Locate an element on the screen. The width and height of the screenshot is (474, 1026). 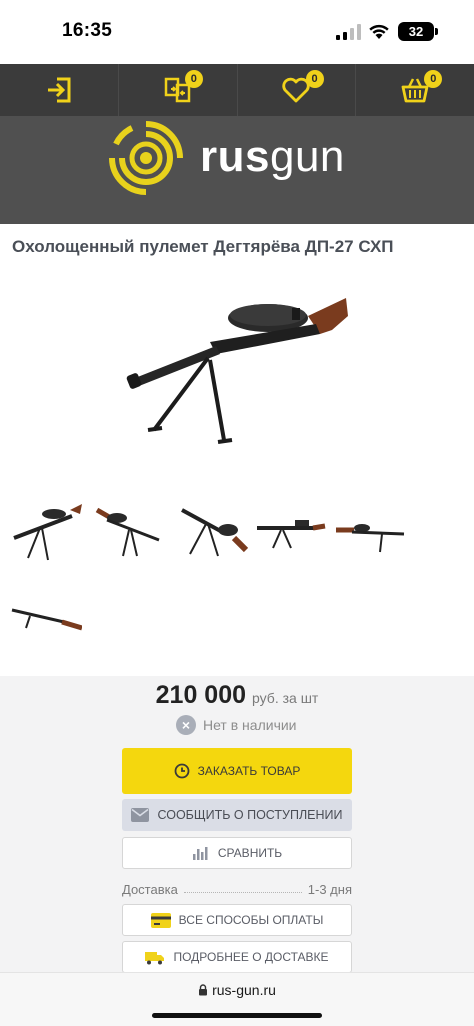
login-button is located at coordinates (59, 90).